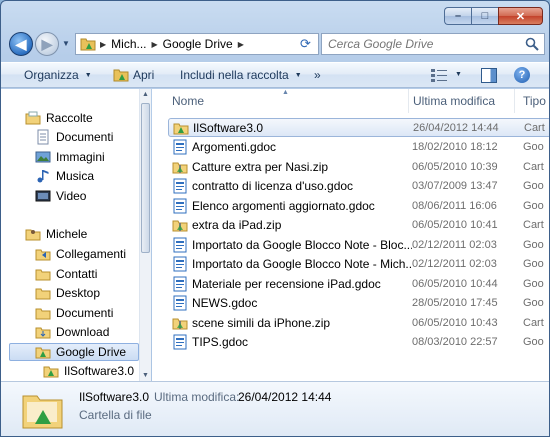 Image resolution: width=550 pixels, height=437 pixels. I want to click on views-chevron-down-icon: ▼, so click(458, 74).